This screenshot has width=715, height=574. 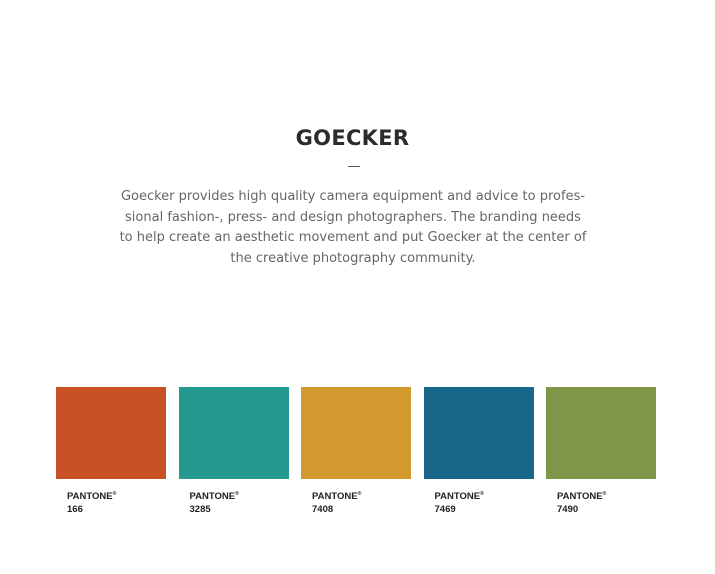 What do you see at coordinates (353, 258) in the screenshot?
I see `description-line: the creative photography community.` at bounding box center [353, 258].